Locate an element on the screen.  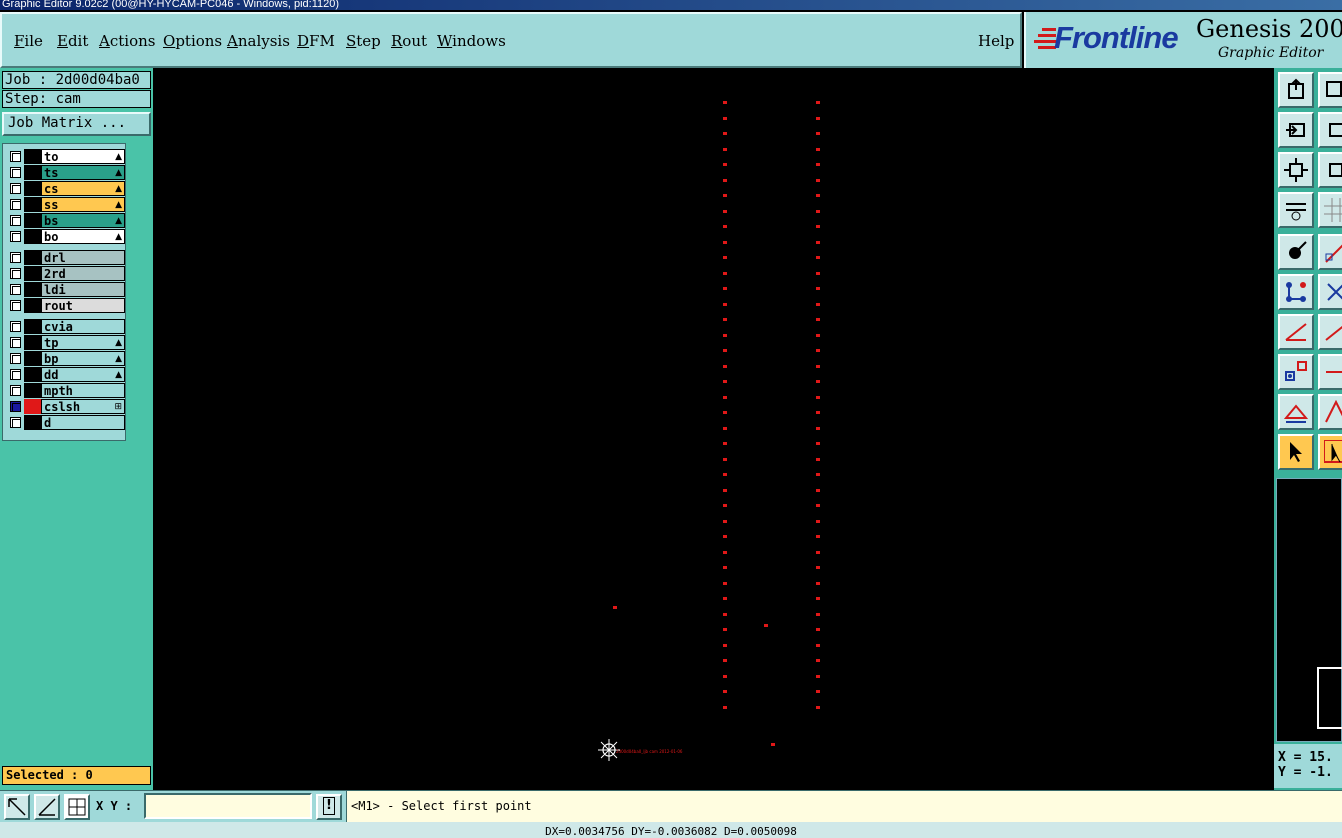
overview-minimap is located at coordinates (1309, 610).